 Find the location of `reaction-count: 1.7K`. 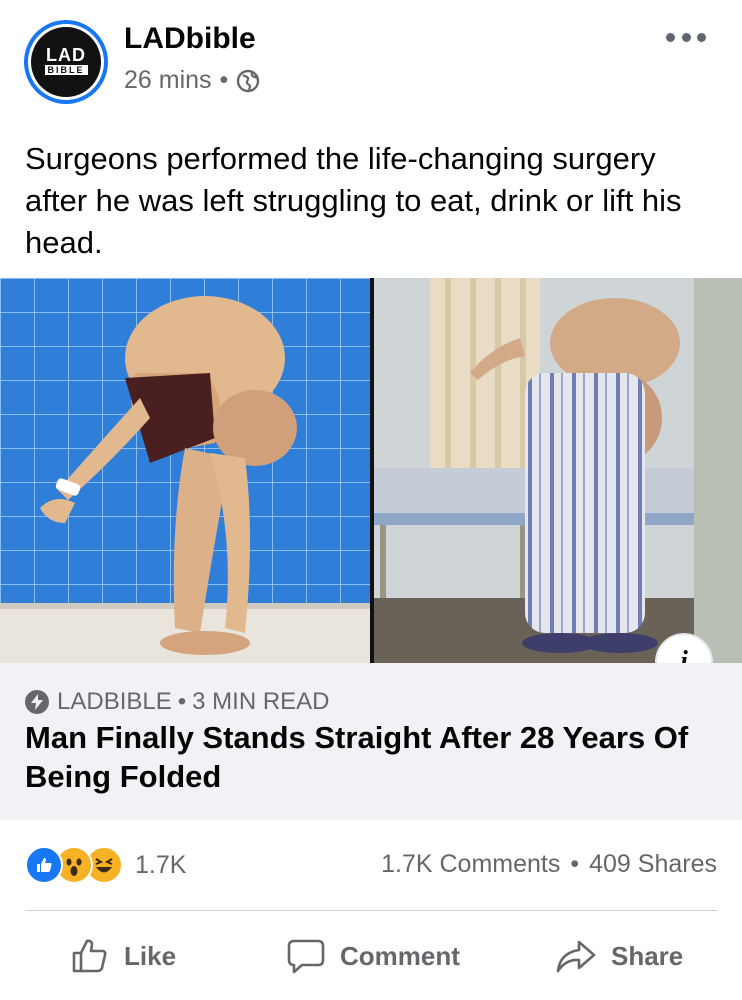

reaction-count: 1.7K is located at coordinates (161, 864).